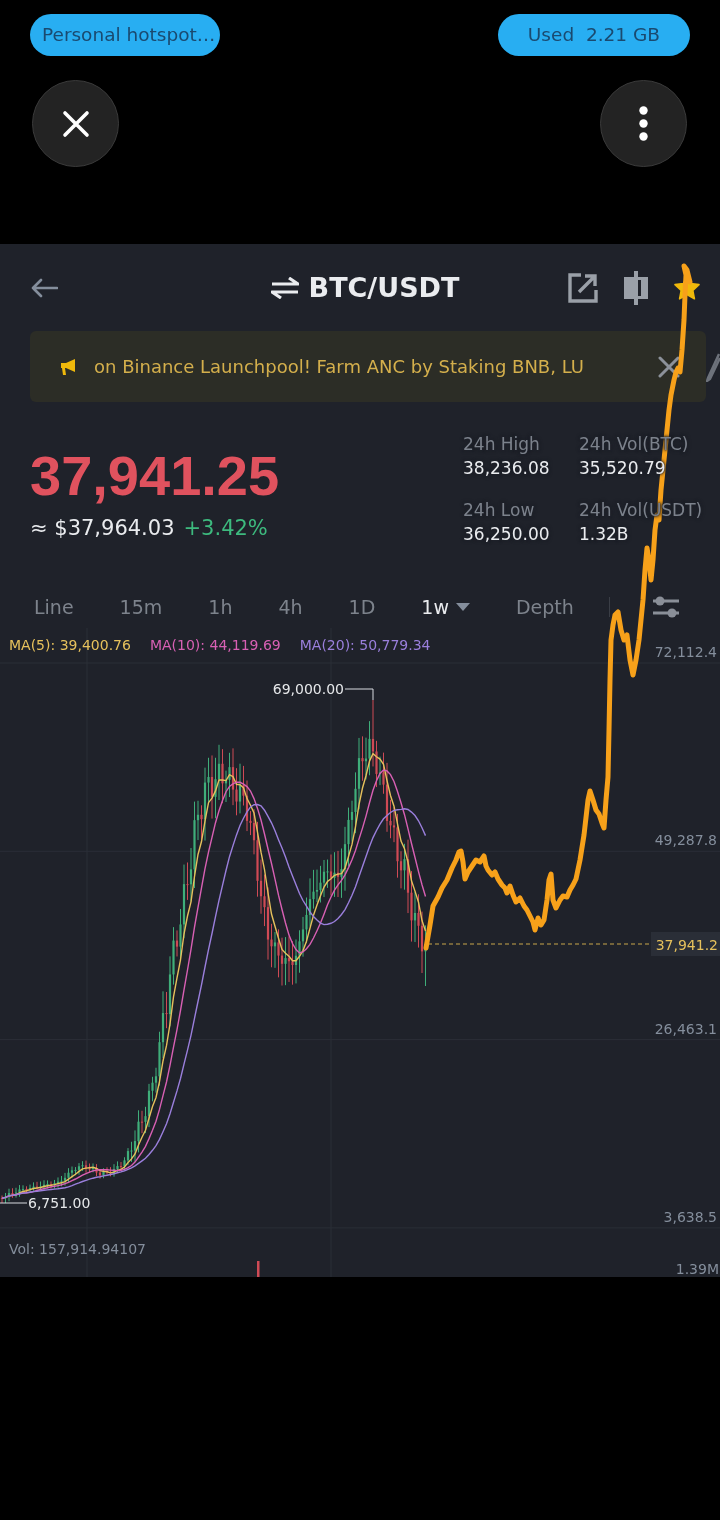 Image resolution: width=720 pixels, height=1520 pixels. I want to click on stat-value: 1.32B, so click(604, 534).